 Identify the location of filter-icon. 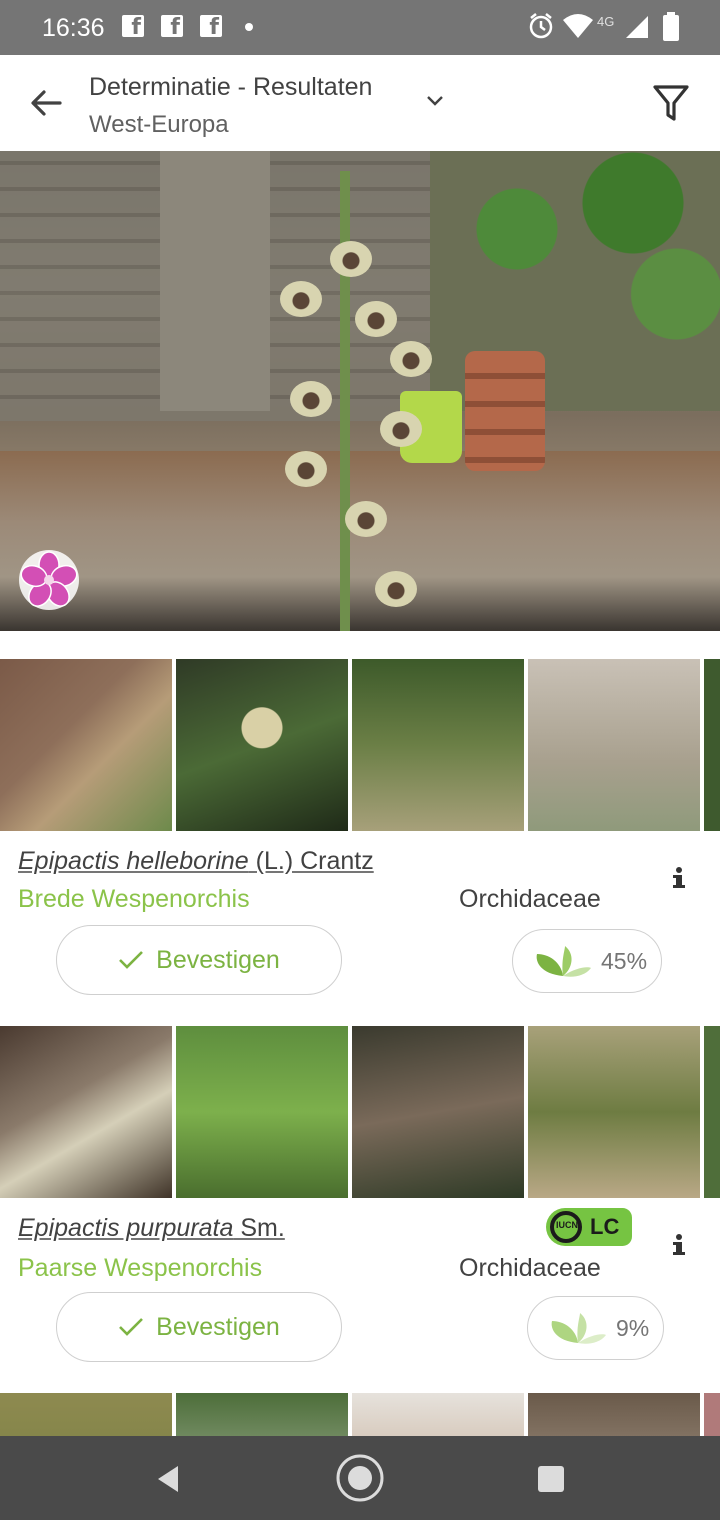
(671, 103).